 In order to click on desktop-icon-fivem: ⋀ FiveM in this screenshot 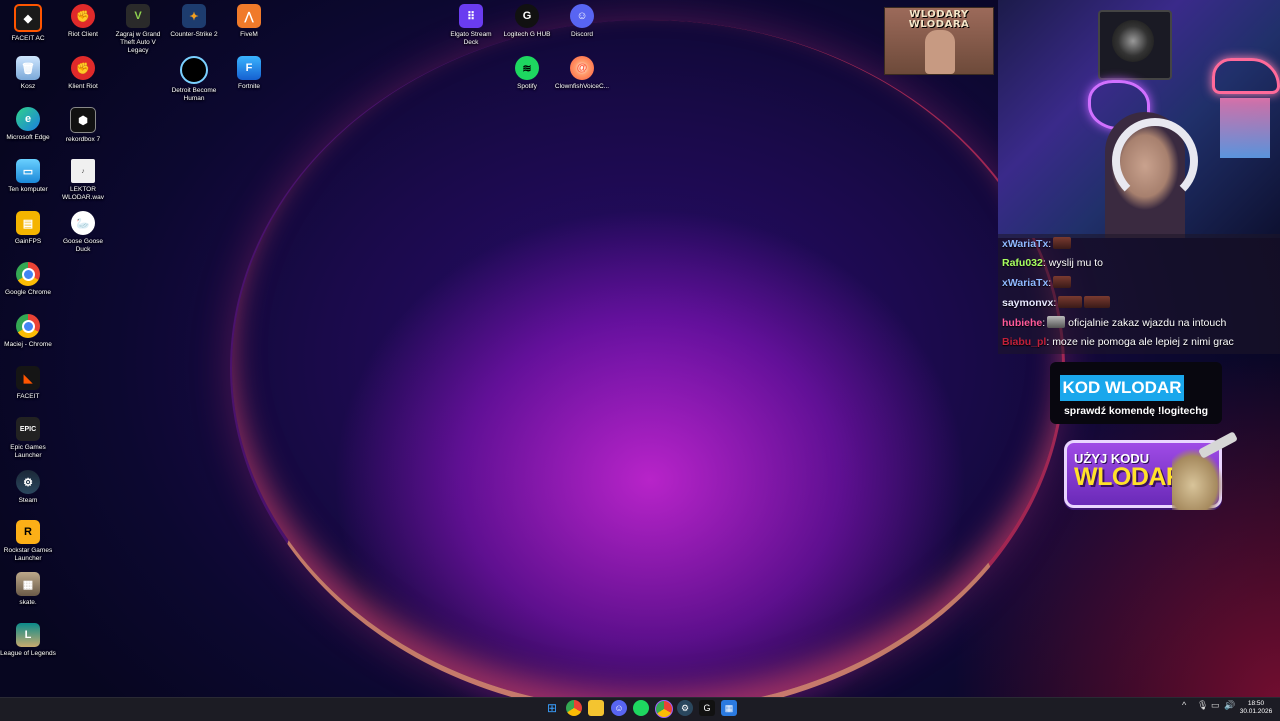, I will do `click(249, 21)`.